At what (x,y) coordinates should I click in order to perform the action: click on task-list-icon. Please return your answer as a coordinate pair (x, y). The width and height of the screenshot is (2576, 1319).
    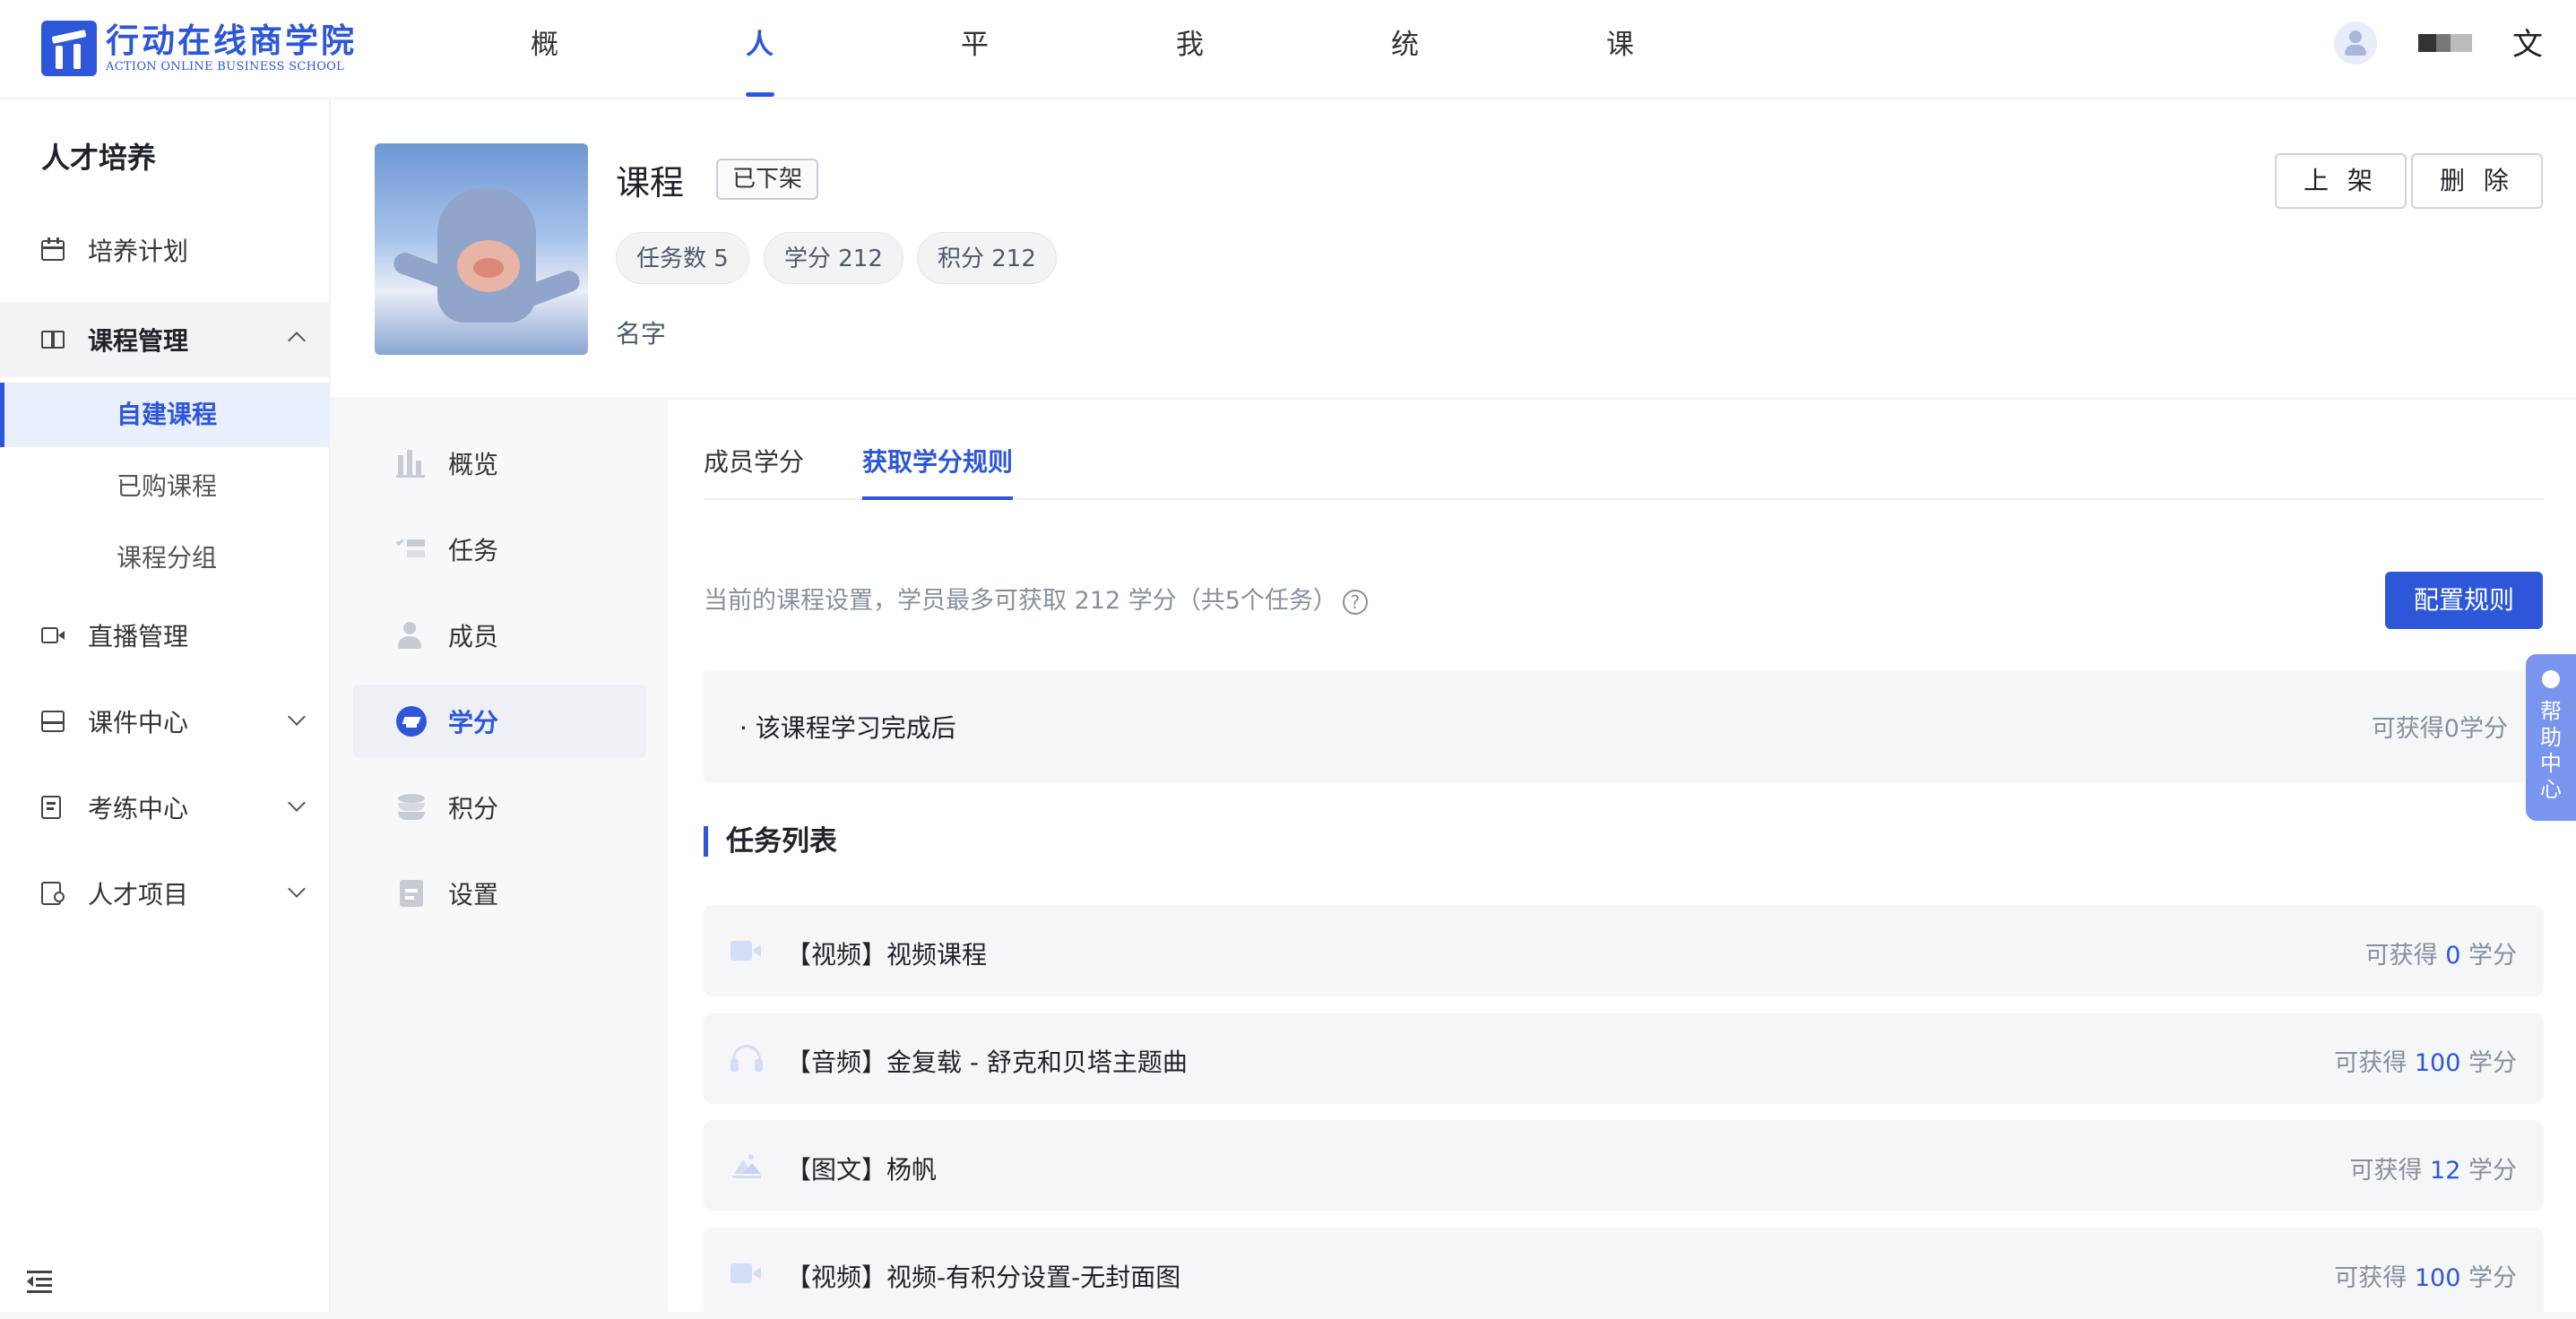
    Looking at the image, I should click on (411, 549).